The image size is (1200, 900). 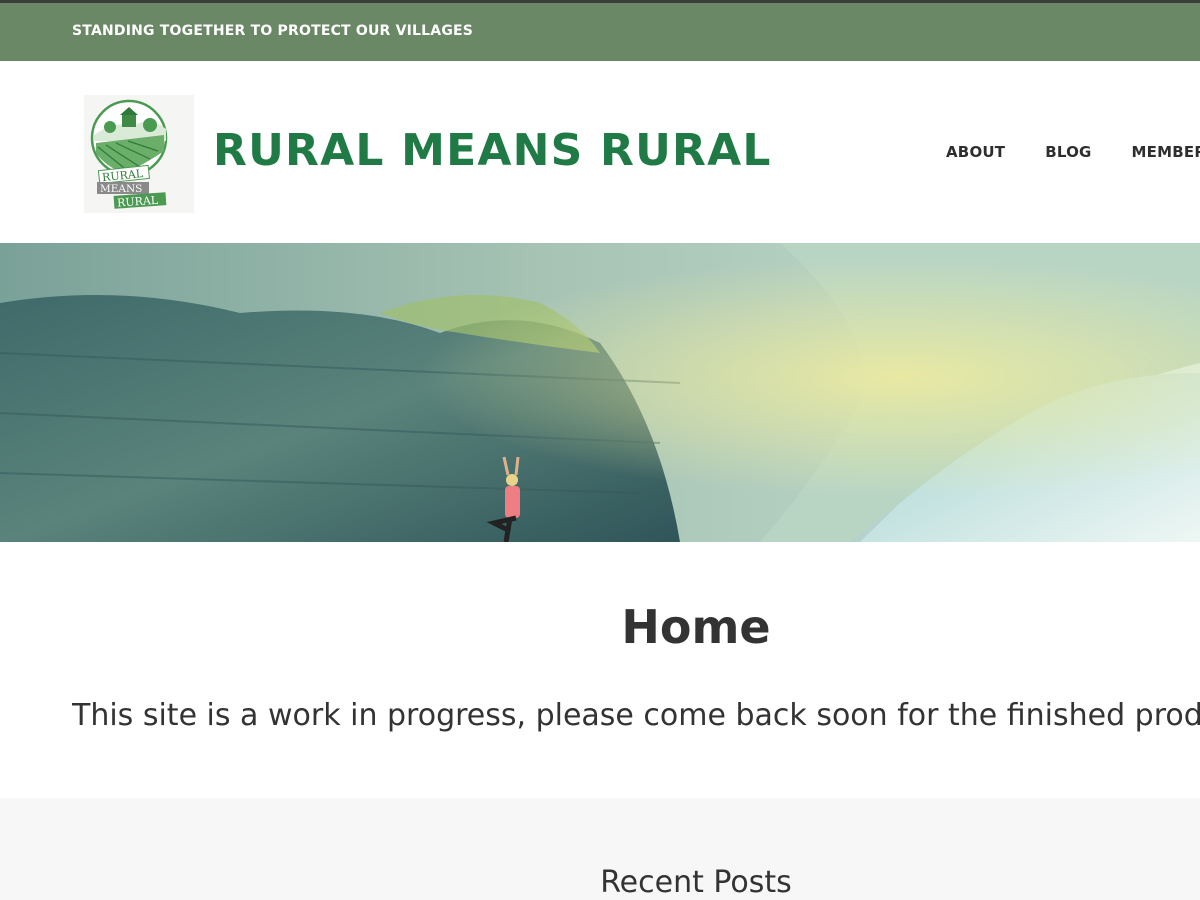 I want to click on nav-item-members: MEMBERS, so click(x=1166, y=152).